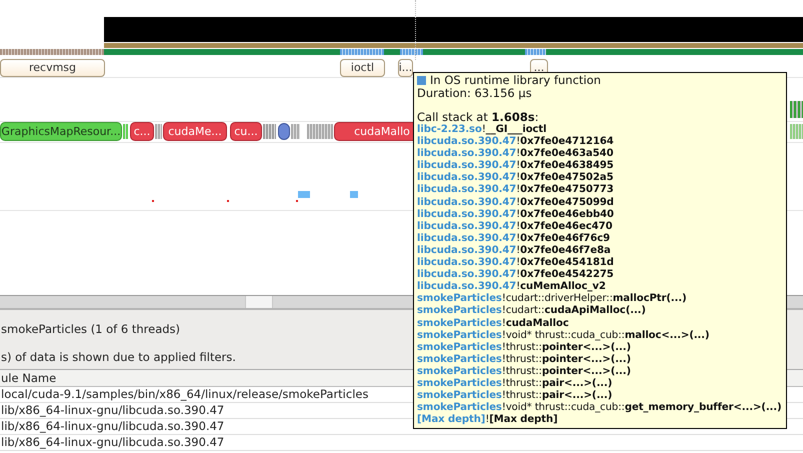  What do you see at coordinates (599, 408) in the screenshot?
I see `stack-frame: smokeParticles!void* thrust::cuda_cub::get_memory_buffer<...>(...)` at bounding box center [599, 408].